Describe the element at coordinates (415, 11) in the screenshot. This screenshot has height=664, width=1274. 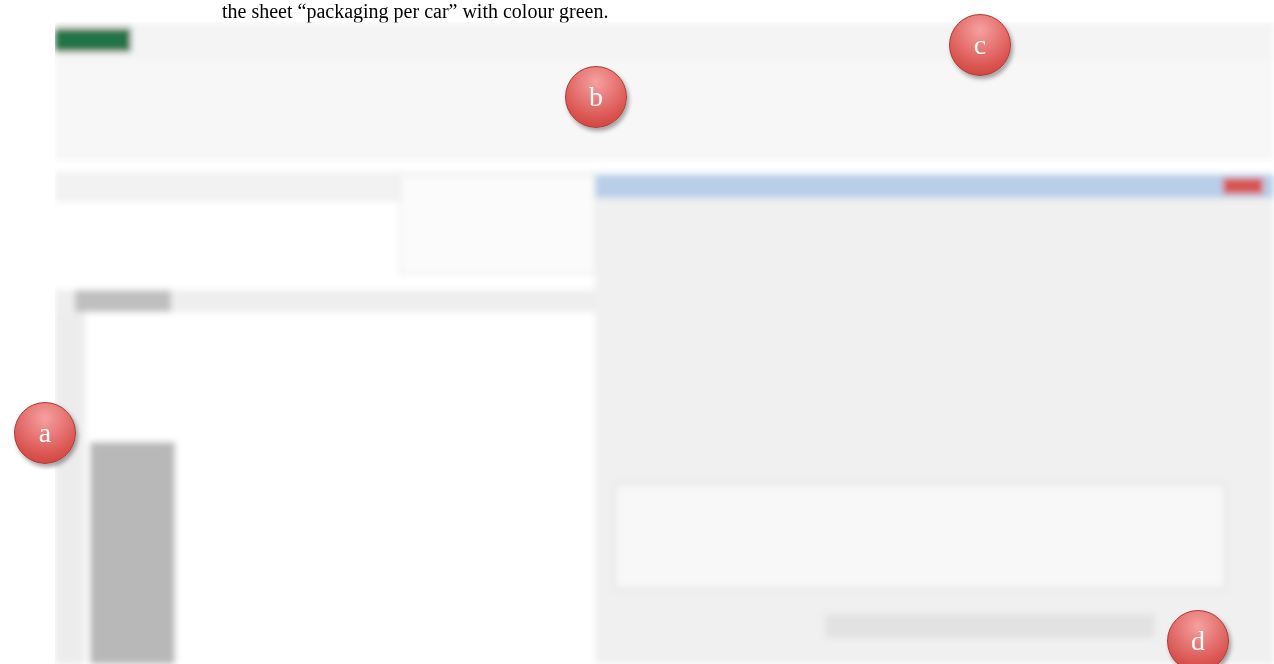
I see `caption-text: the sheet “packaging per car” with colour green.` at that location.